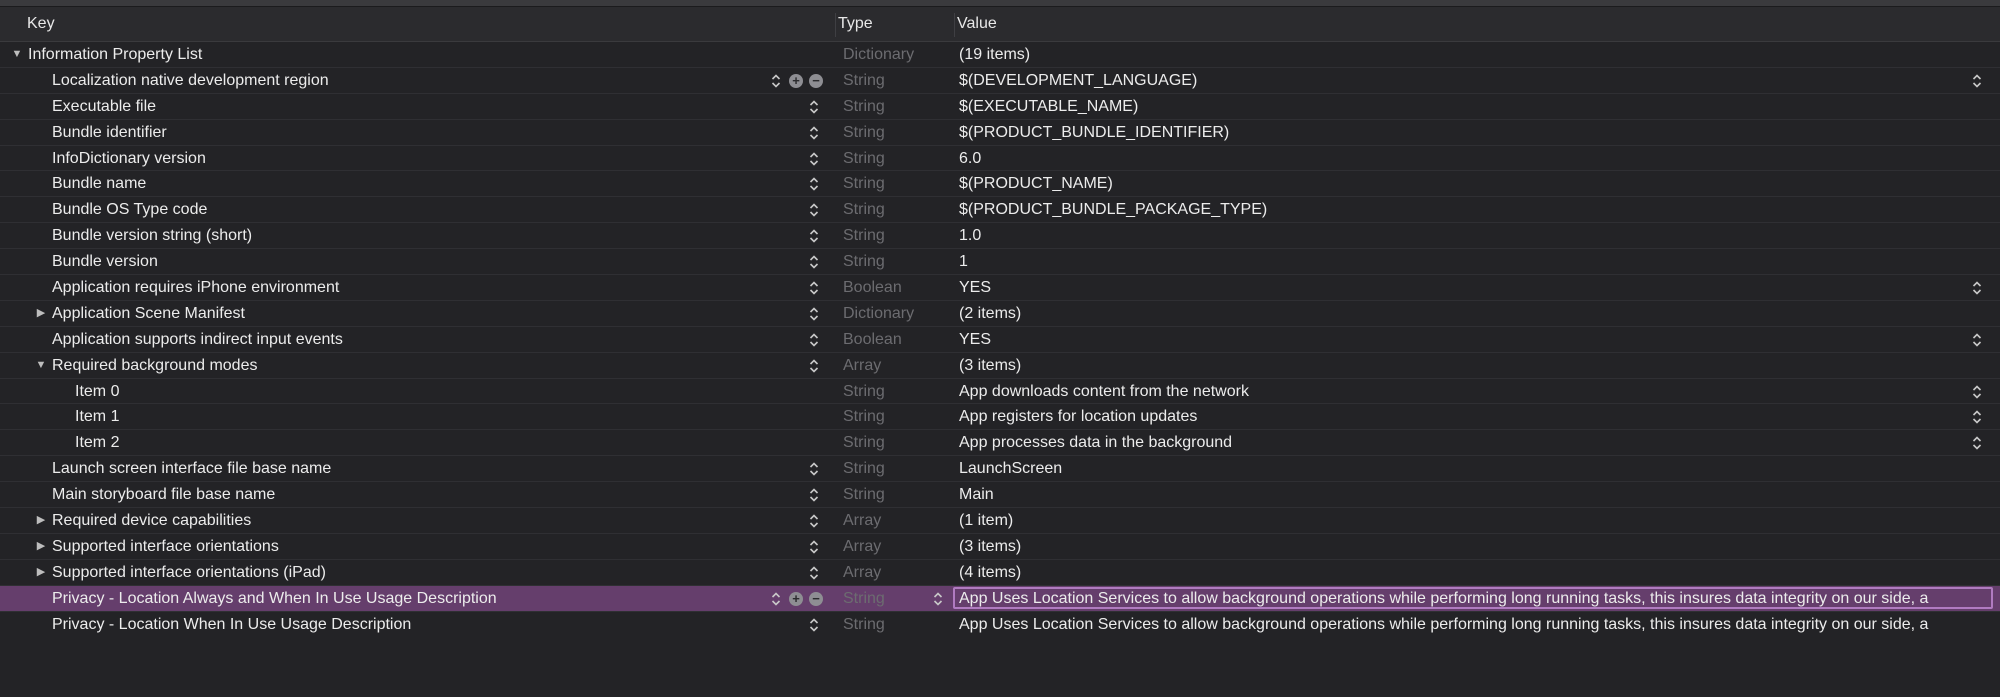 Image resolution: width=2000 pixels, height=697 pixels. I want to click on plist-row: Bundle version String 1, so click(1000, 262).